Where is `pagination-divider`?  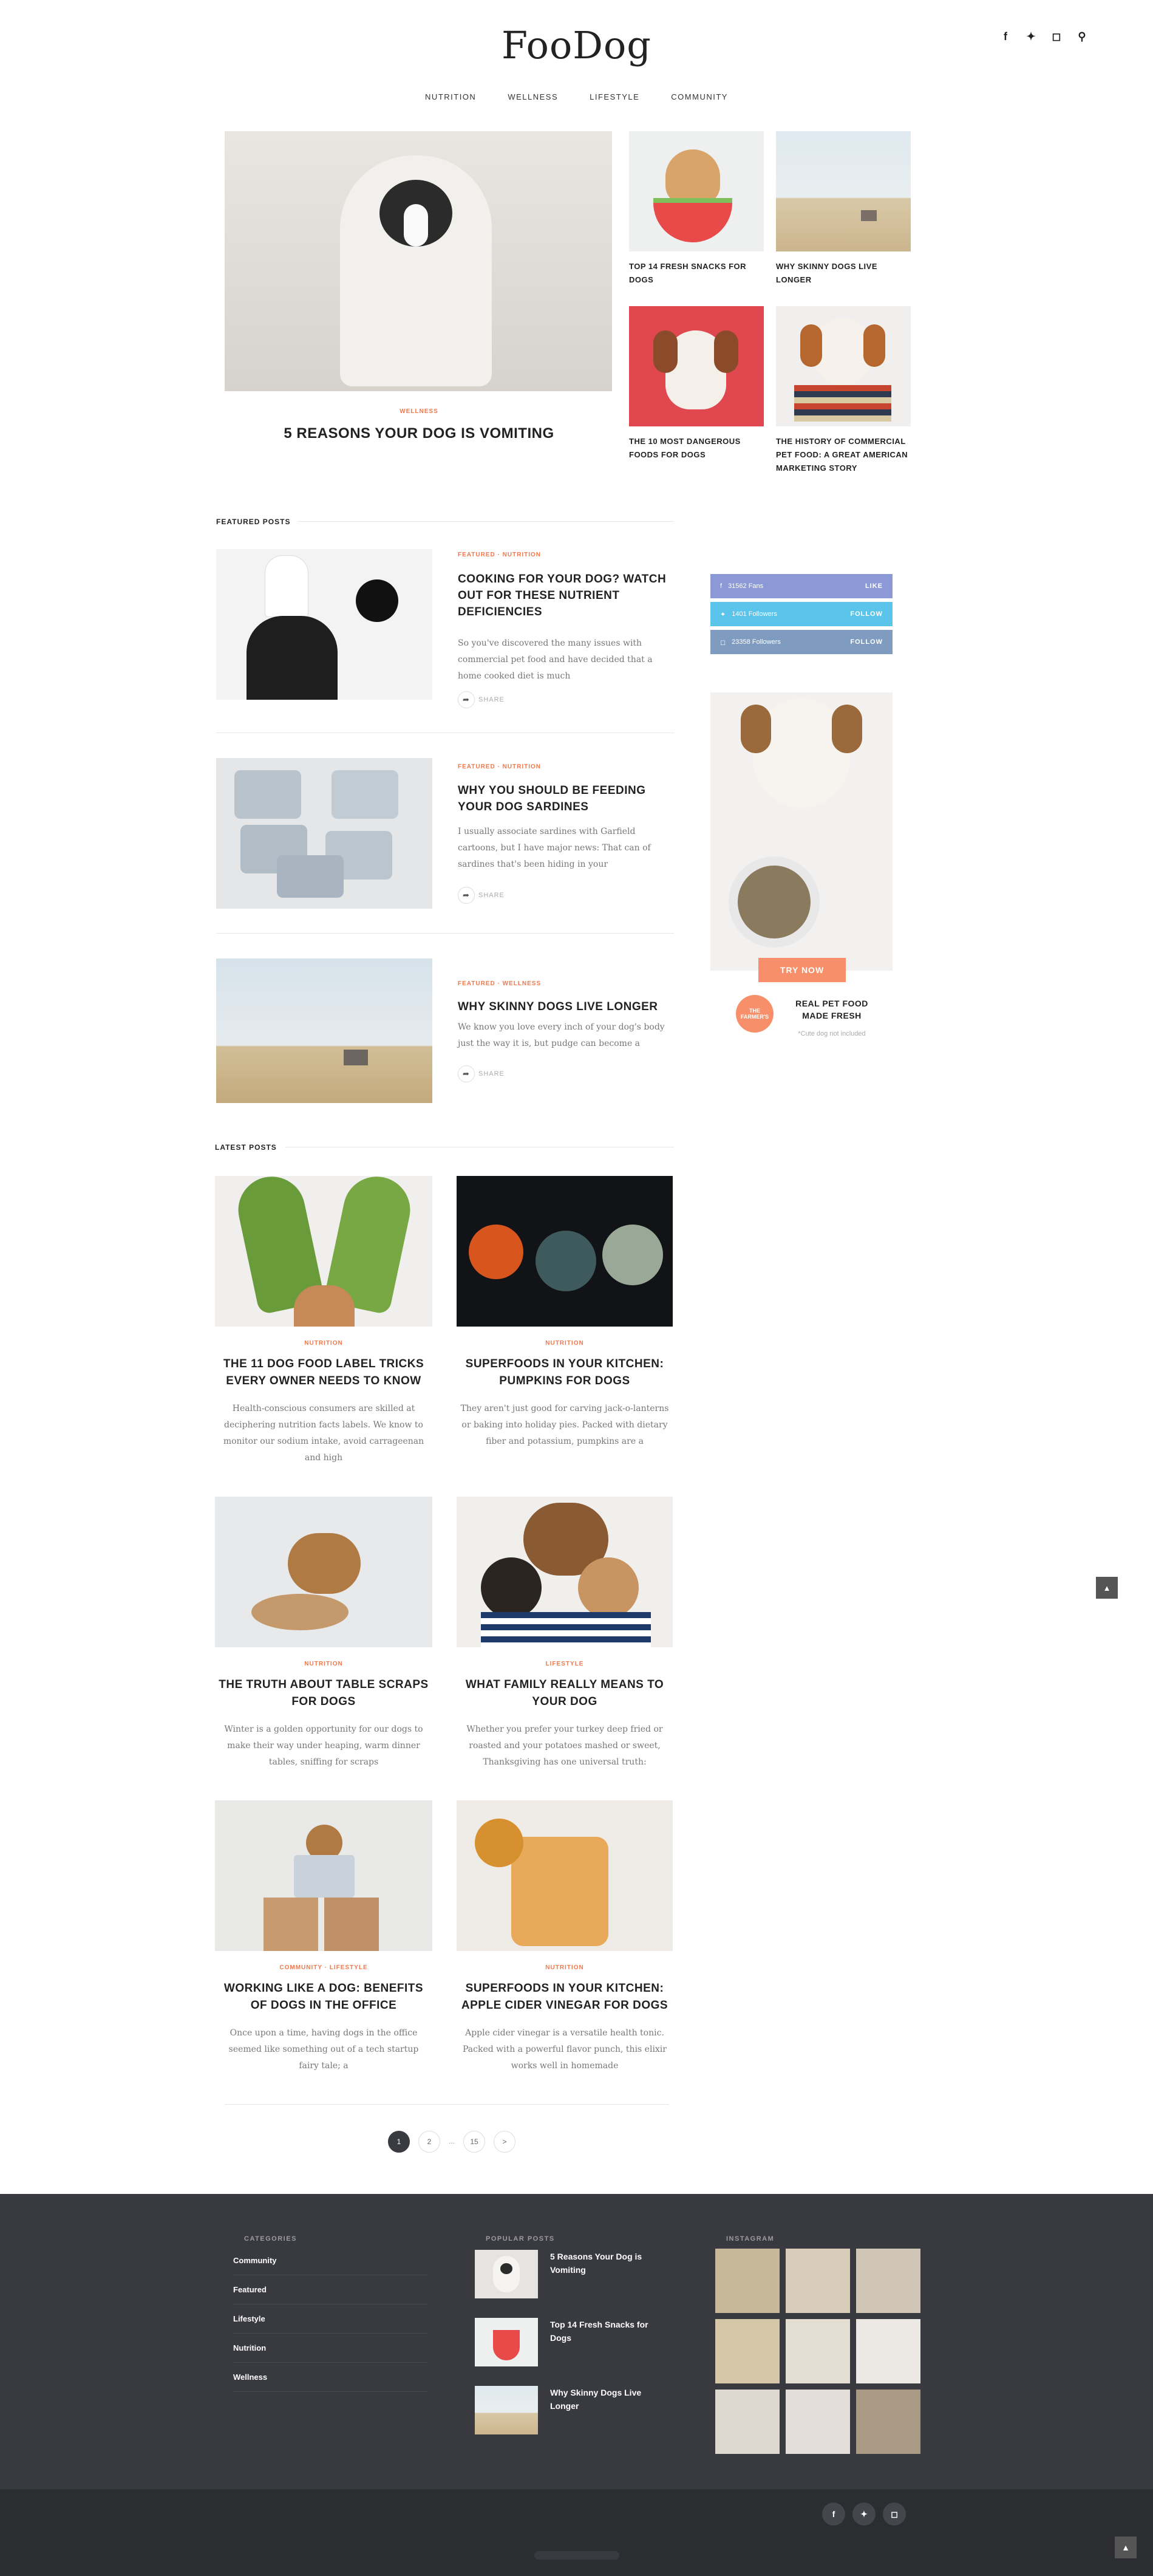 pagination-divider is located at coordinates (447, 2104).